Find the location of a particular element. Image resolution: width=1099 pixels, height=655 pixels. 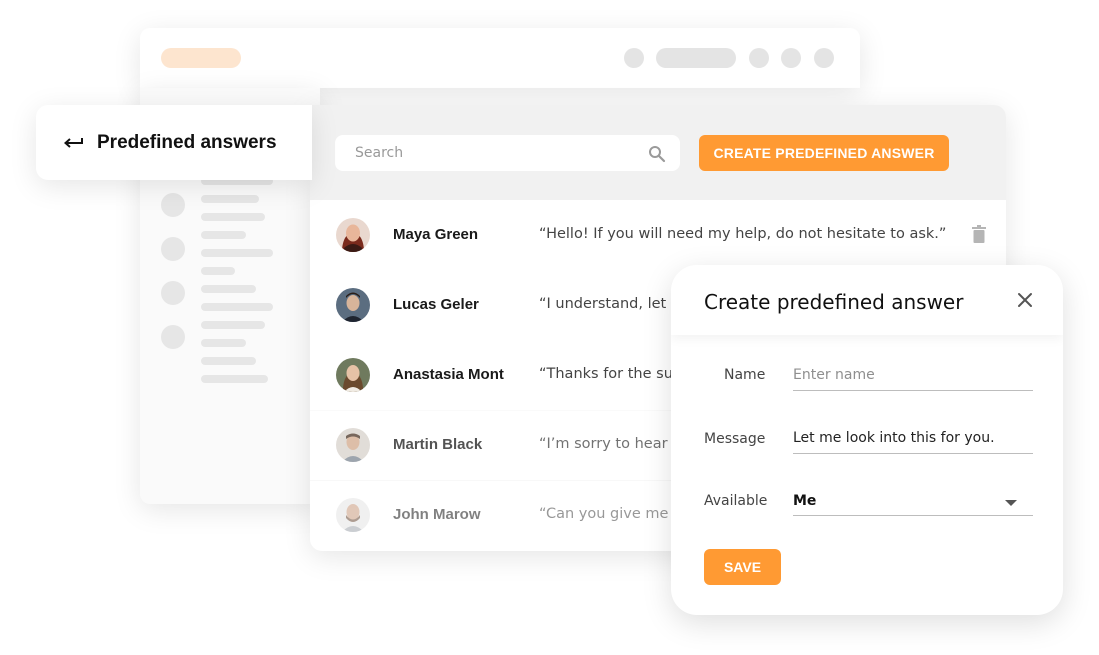

answer-author: John Marow is located at coordinates (437, 514).